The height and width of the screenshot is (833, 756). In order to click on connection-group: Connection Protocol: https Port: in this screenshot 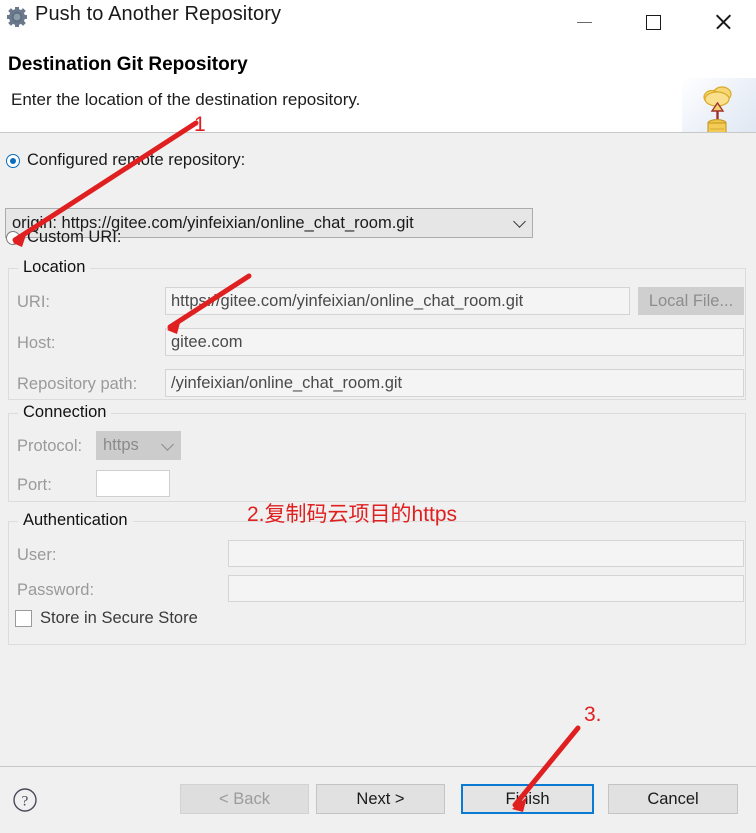, I will do `click(377, 452)`.